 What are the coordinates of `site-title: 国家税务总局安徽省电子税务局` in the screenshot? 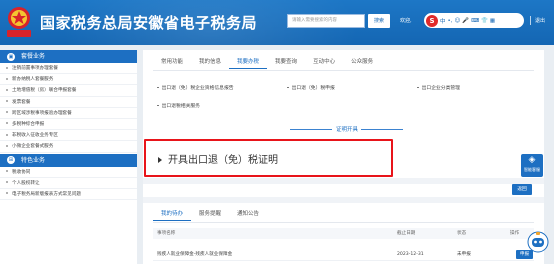 It's located at (149, 23).